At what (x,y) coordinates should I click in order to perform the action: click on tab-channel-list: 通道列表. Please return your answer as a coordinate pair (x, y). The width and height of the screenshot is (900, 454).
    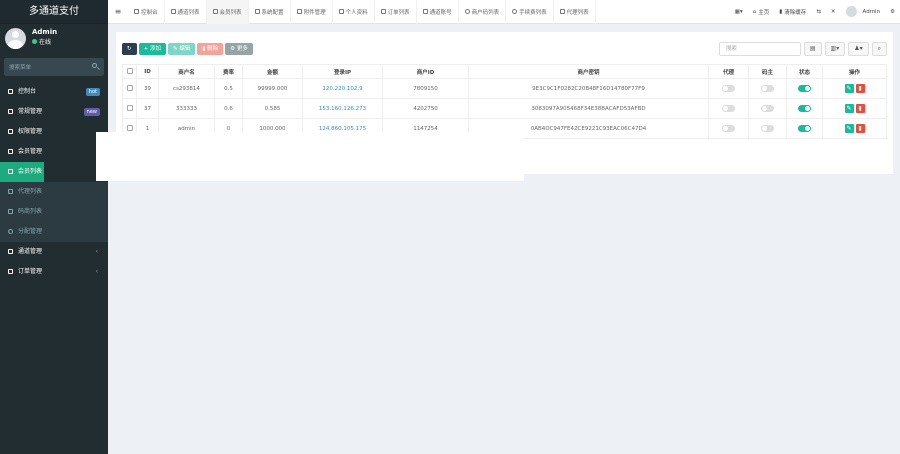
    Looking at the image, I should click on (186, 12).